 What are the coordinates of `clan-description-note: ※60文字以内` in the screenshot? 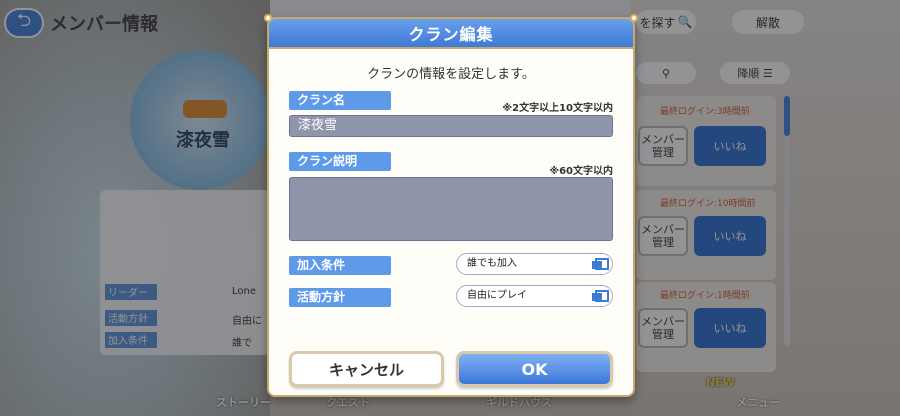 It's located at (581, 171).